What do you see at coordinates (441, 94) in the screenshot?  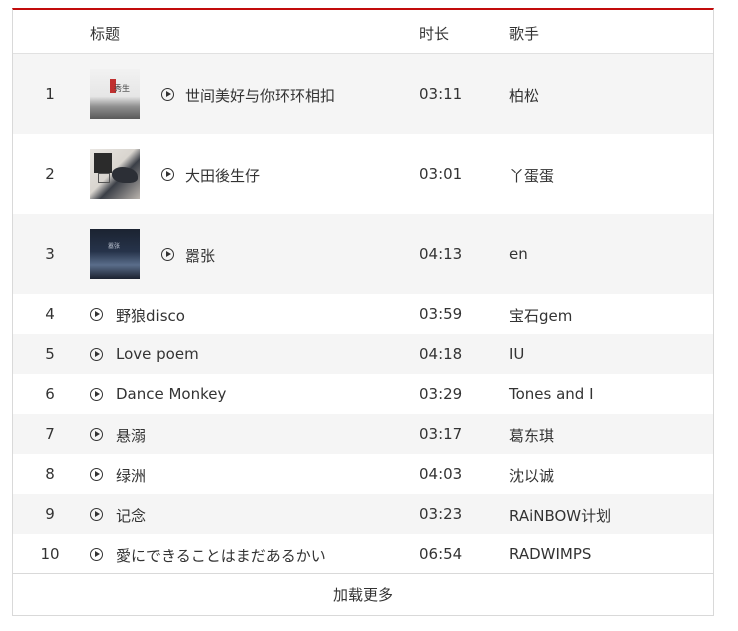 I see `song-duration: 03:11` at bounding box center [441, 94].